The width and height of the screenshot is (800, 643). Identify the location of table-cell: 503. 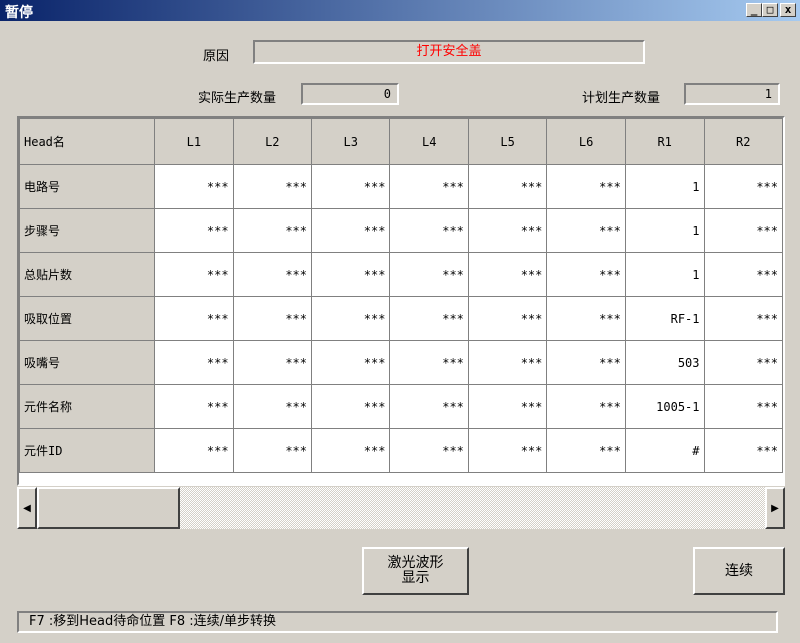
(664, 362).